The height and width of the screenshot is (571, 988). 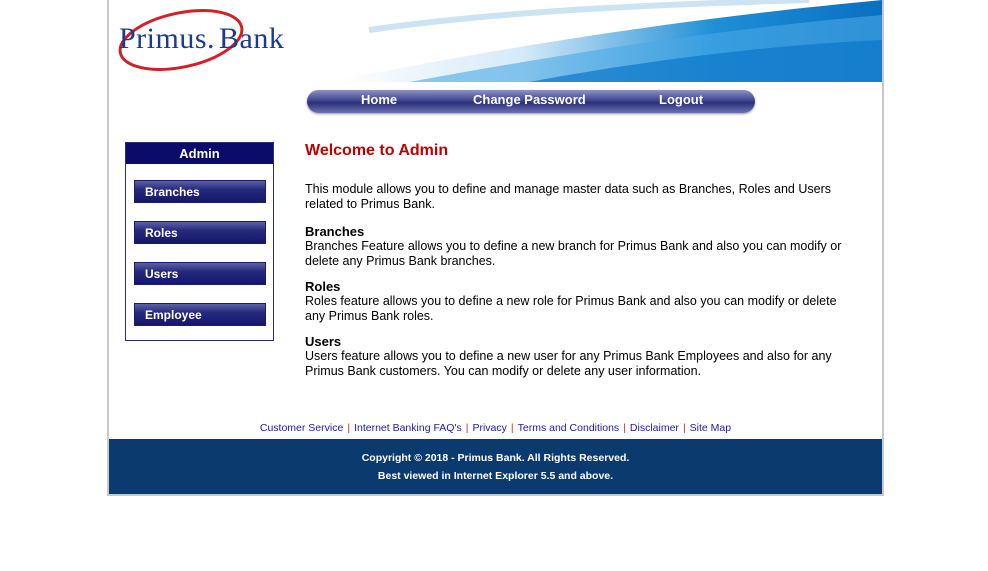 What do you see at coordinates (377, 150) in the screenshot?
I see `page-title: Welcome to Admin` at bounding box center [377, 150].